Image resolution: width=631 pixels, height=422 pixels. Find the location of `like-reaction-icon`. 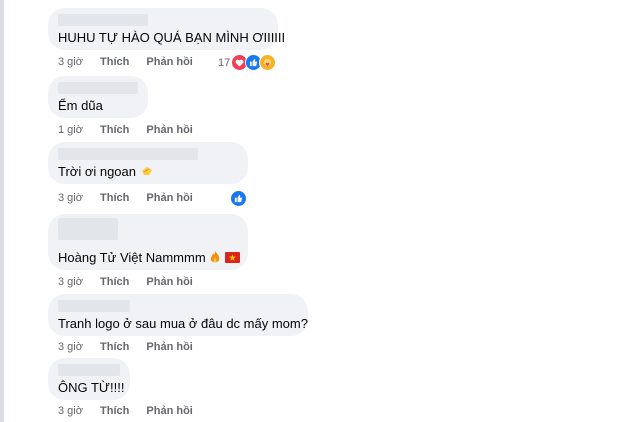

like-reaction-icon is located at coordinates (238, 198).